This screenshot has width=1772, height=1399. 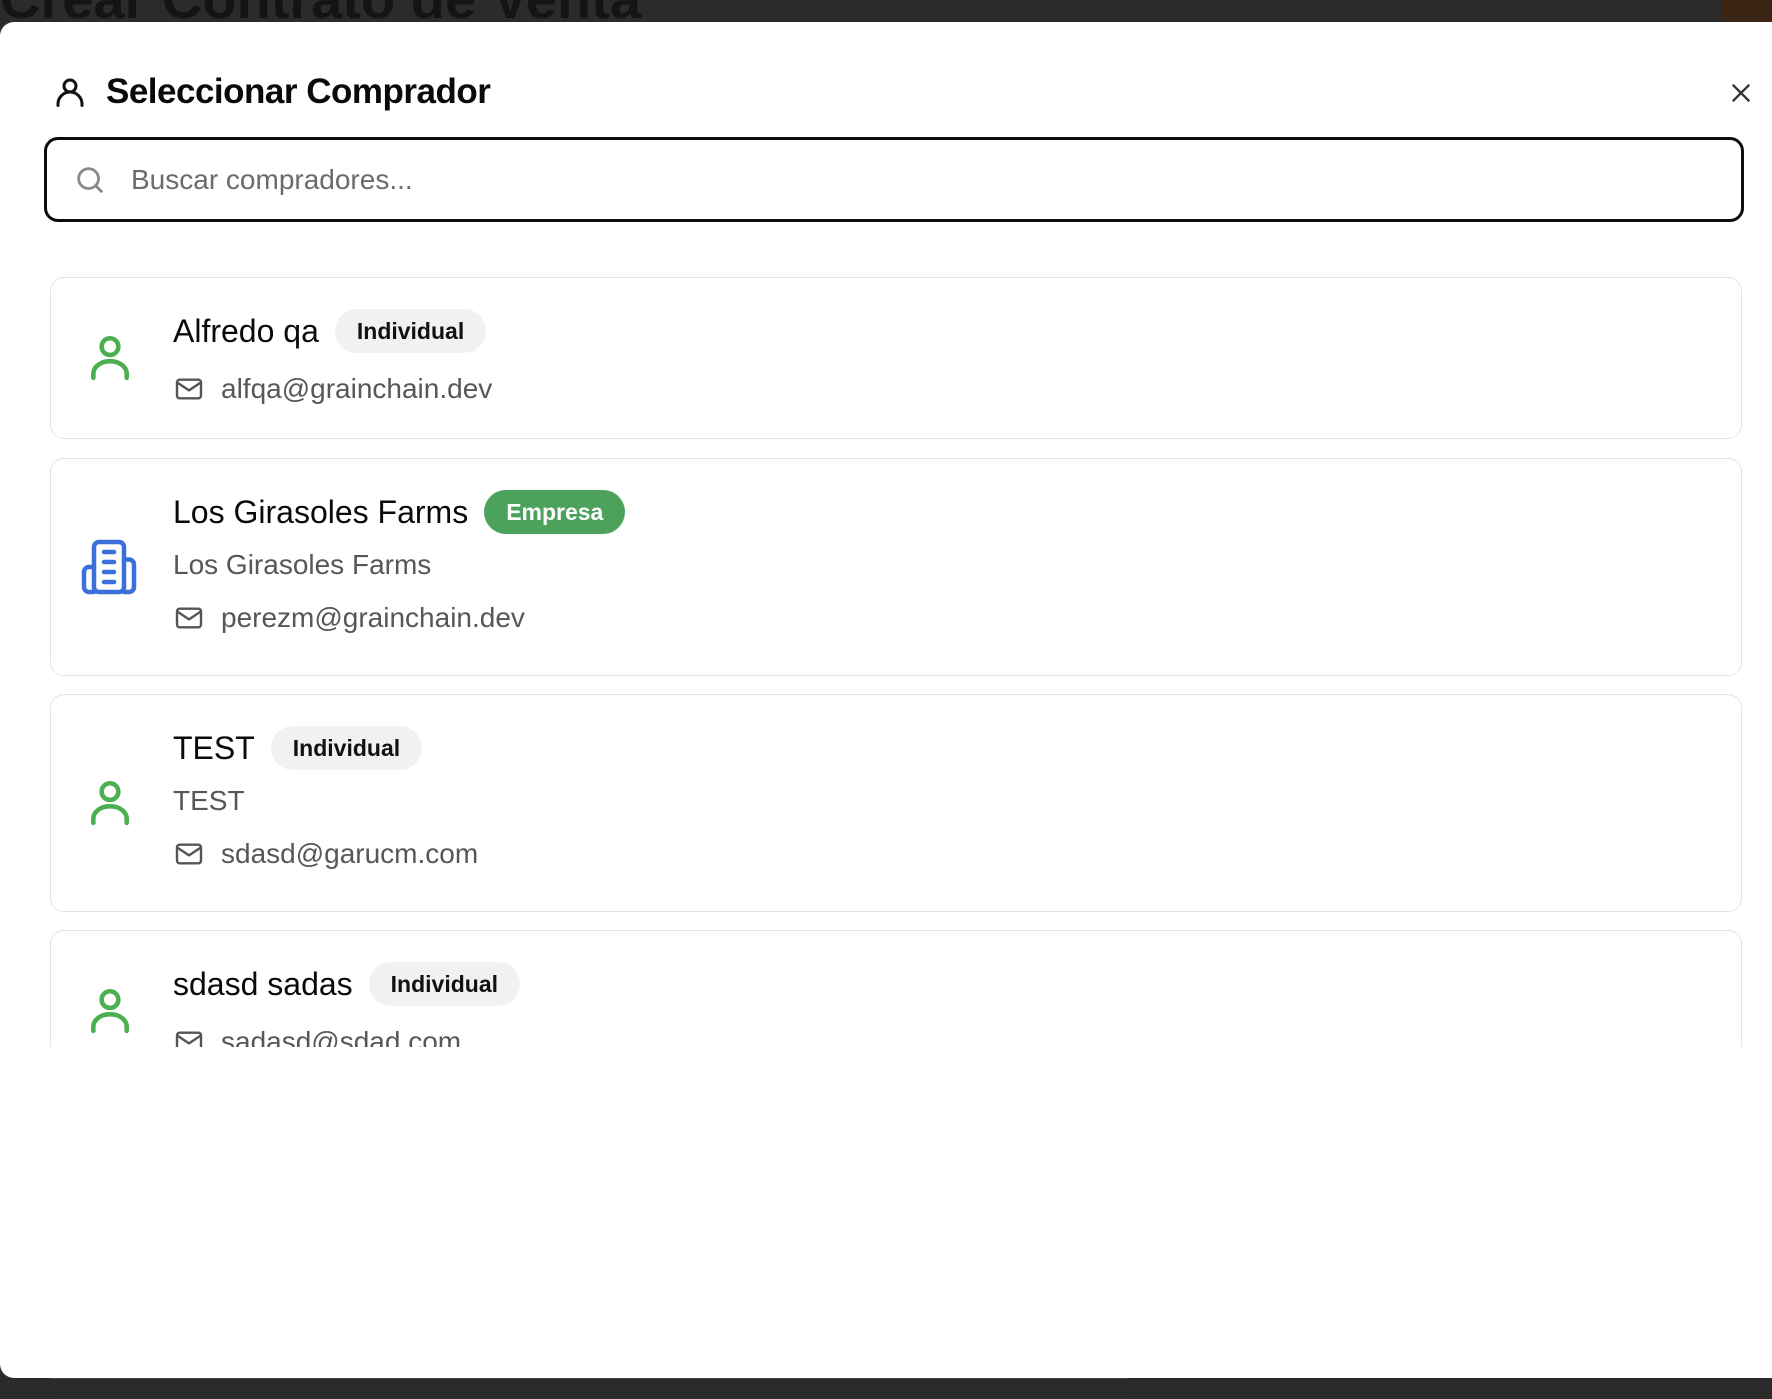 What do you see at coordinates (1747, 12) in the screenshot?
I see `background-accent` at bounding box center [1747, 12].